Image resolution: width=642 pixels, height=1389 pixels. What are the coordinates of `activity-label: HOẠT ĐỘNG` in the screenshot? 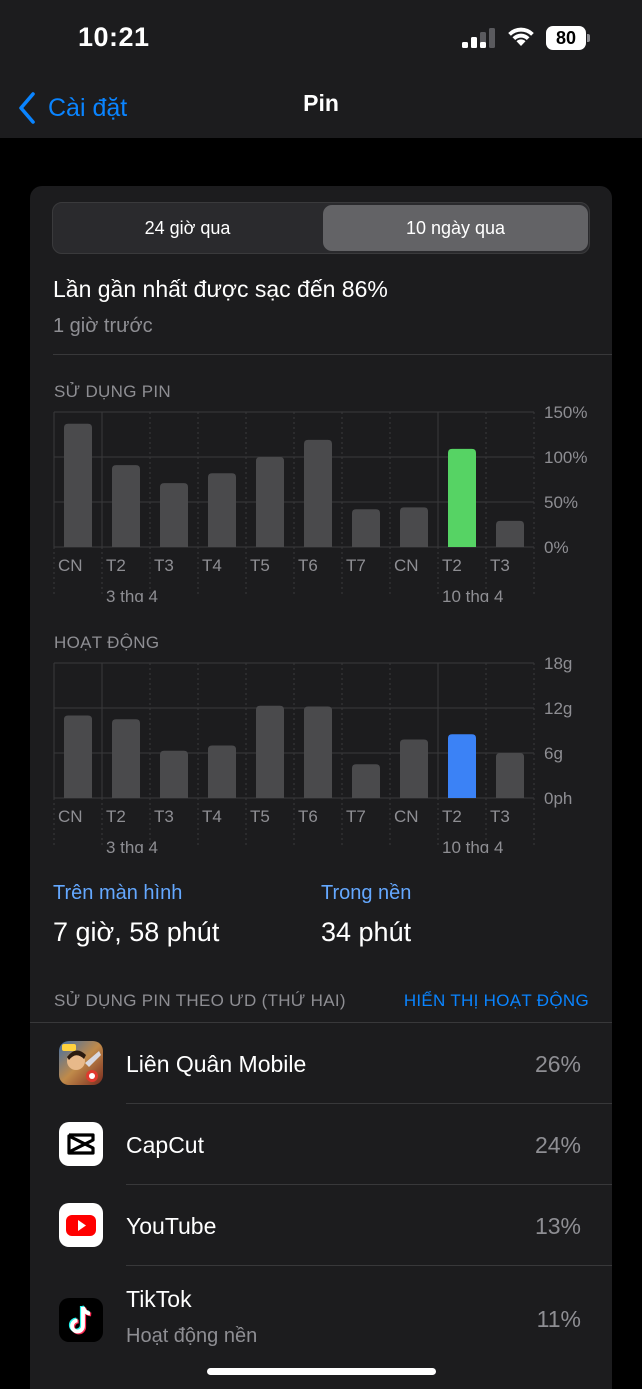 It's located at (107, 642).